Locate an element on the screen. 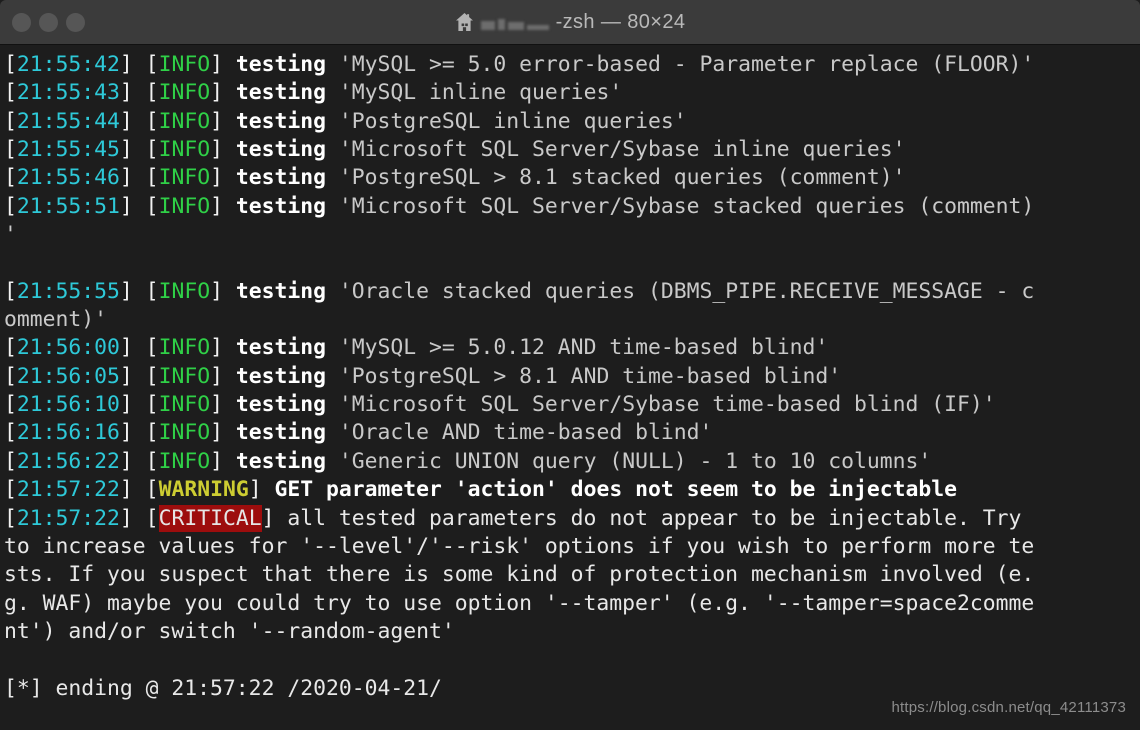 This screenshot has height=730, width=1140. home-icon is located at coordinates (464, 22).